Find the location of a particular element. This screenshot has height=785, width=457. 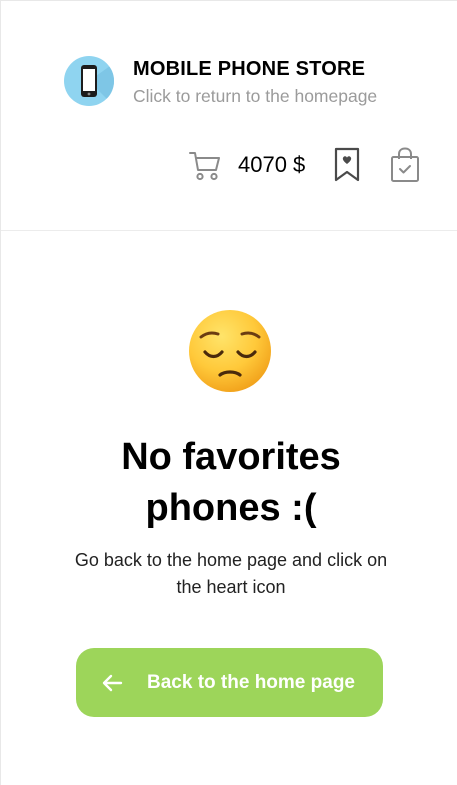

back-home-button: Back to the home page is located at coordinates (229, 682).